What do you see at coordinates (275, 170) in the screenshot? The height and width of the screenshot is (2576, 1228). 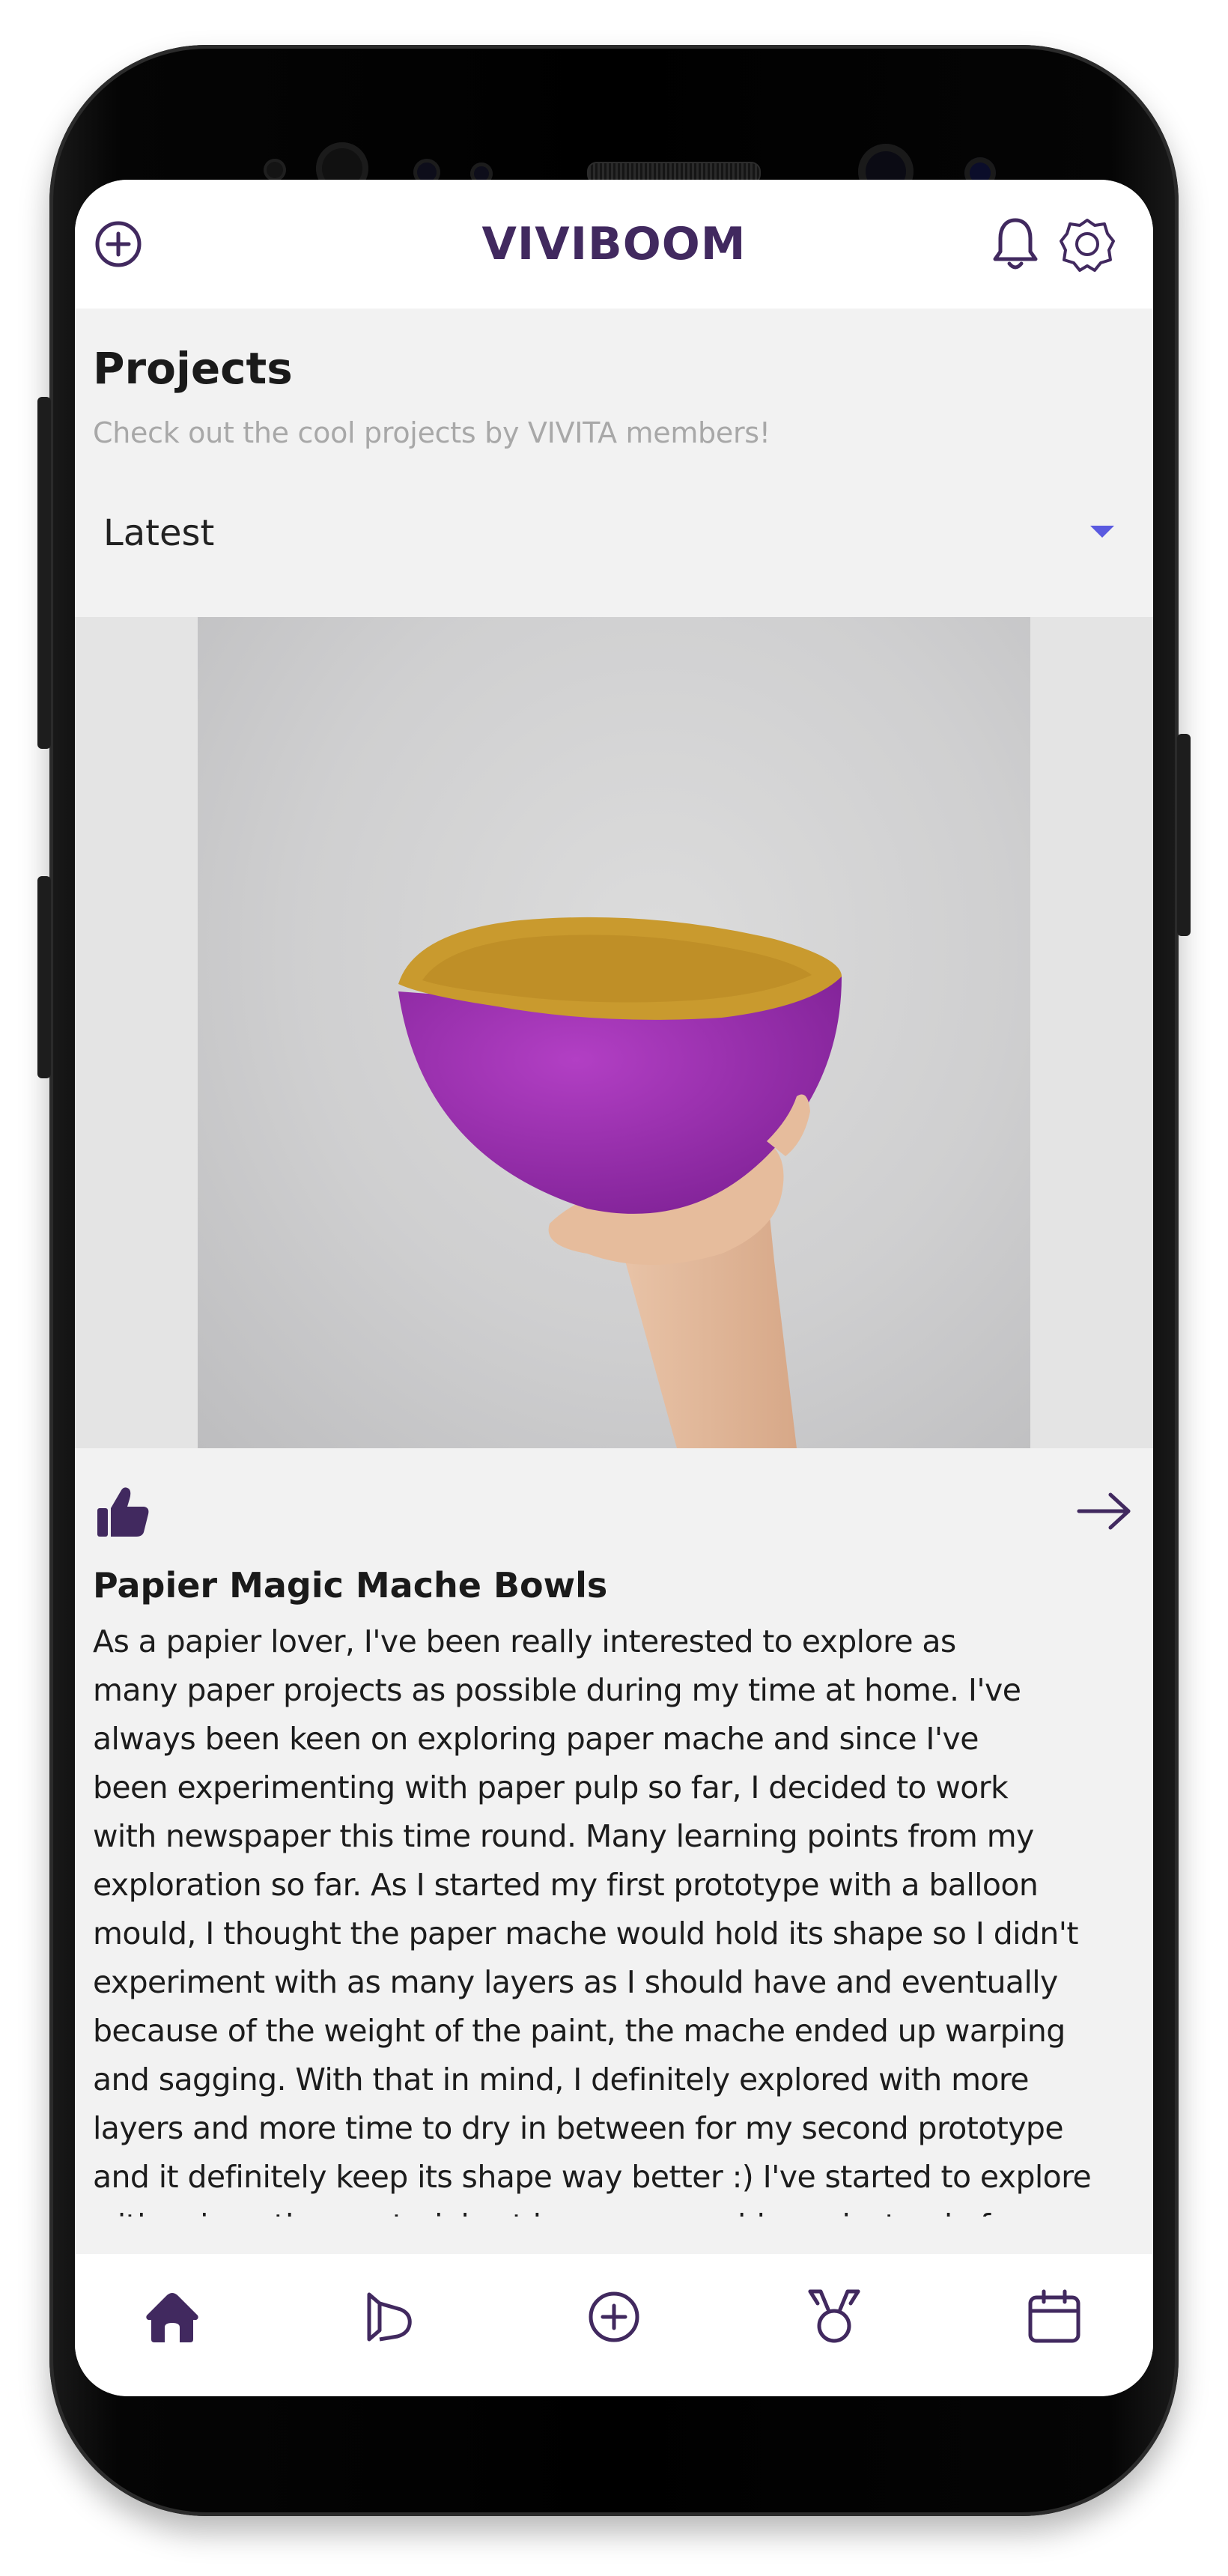 I see `sensor-dot` at bounding box center [275, 170].